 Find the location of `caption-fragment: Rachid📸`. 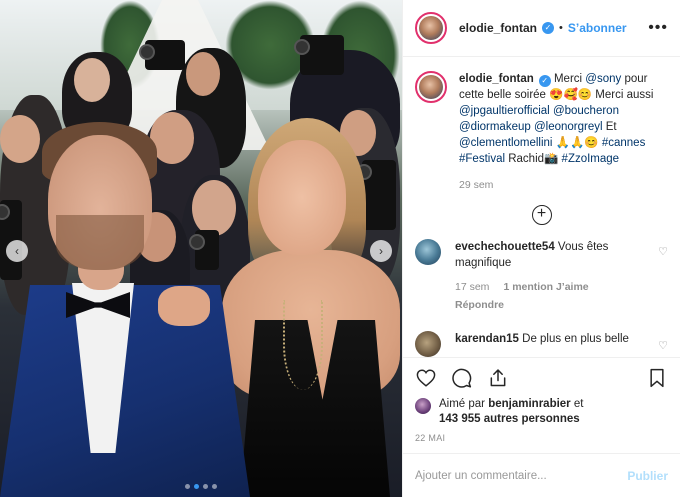

caption-fragment: Rachid📸 is located at coordinates (533, 159).